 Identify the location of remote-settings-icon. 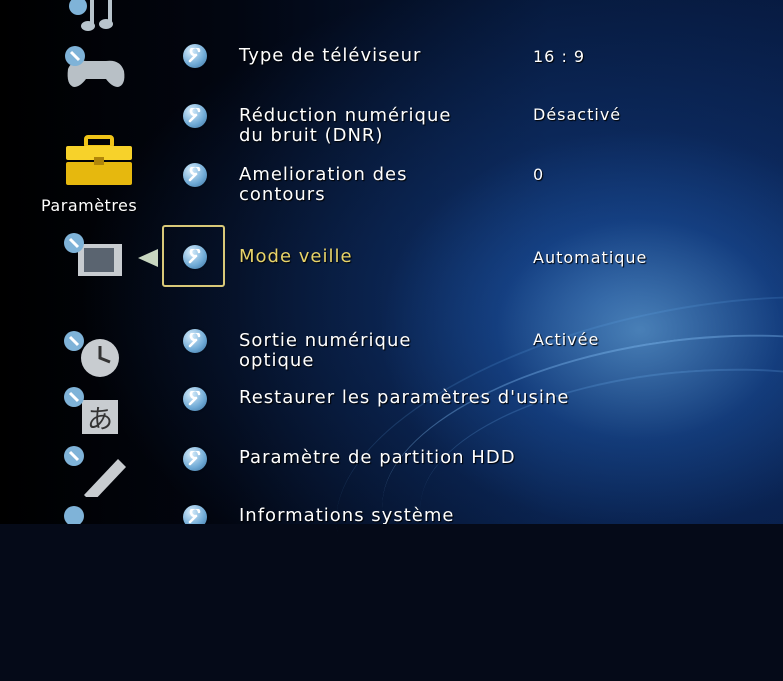
(95, 471).